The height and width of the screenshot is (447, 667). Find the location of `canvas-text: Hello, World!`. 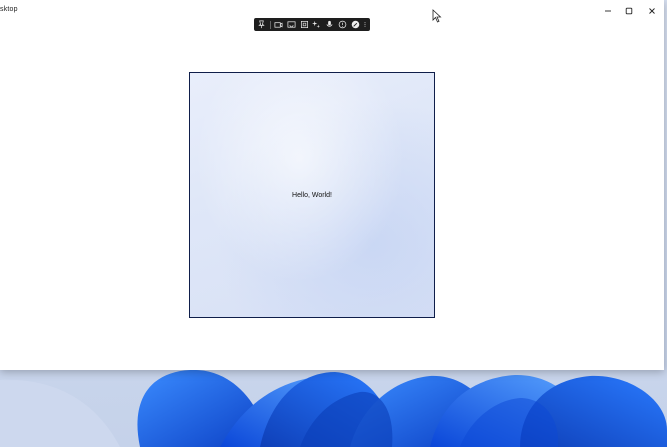

canvas-text: Hello, World! is located at coordinates (312, 195).